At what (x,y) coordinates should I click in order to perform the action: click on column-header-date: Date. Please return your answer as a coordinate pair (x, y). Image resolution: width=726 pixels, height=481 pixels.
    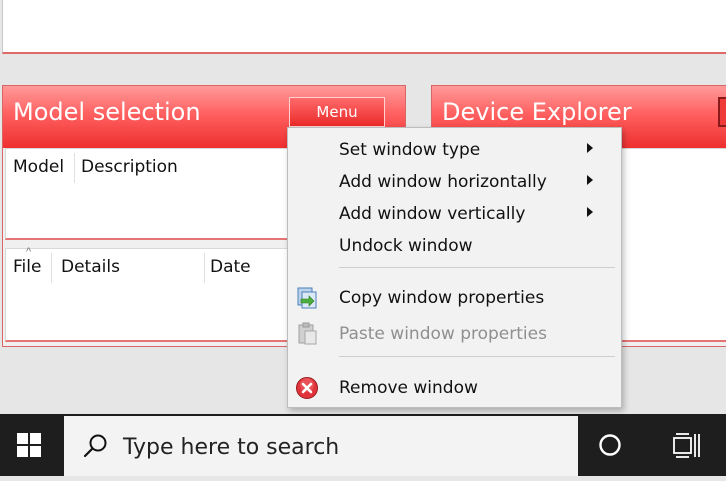
    Looking at the image, I should click on (230, 267).